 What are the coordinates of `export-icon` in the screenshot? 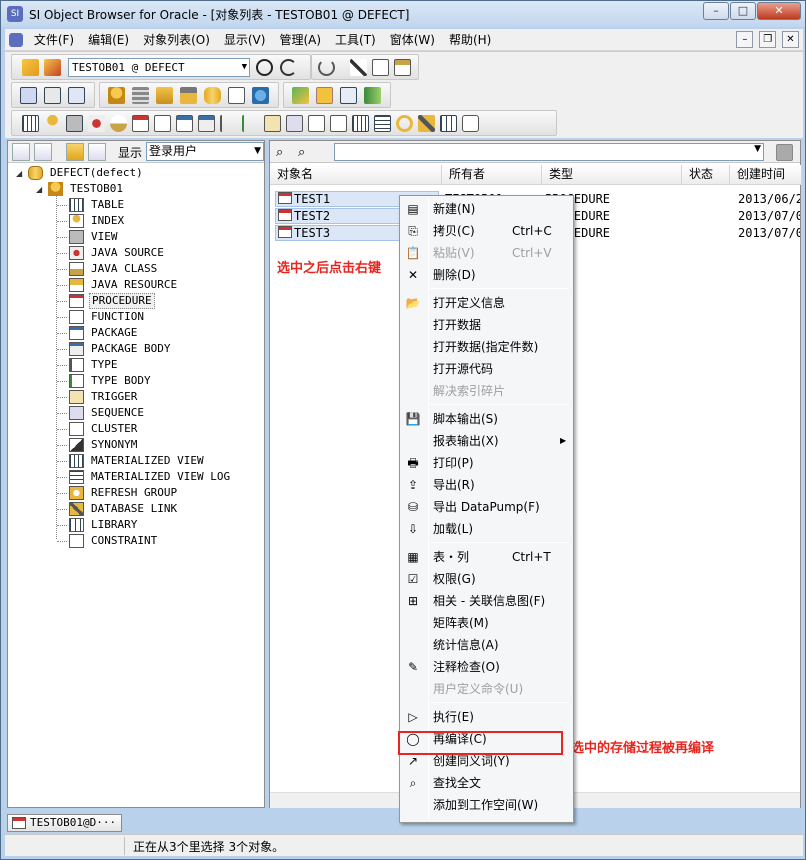 It's located at (372, 95).